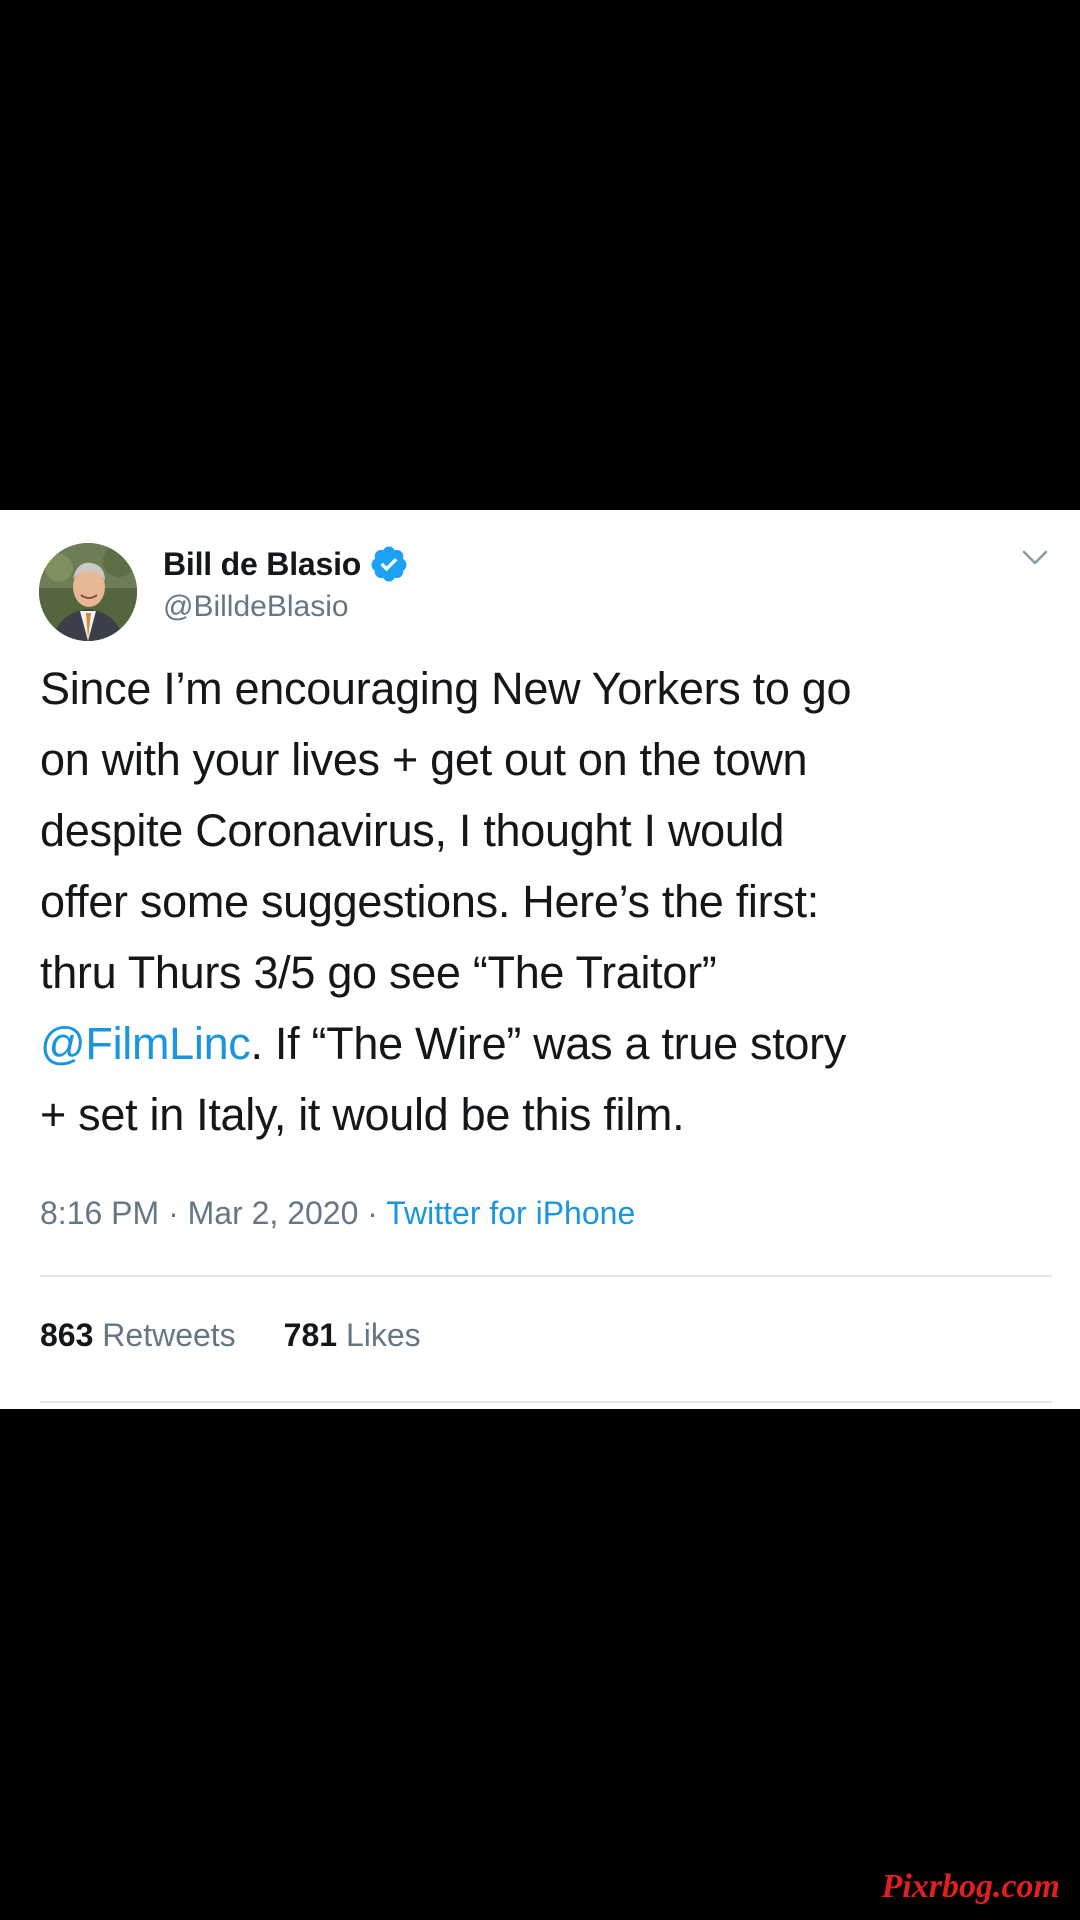  What do you see at coordinates (256, 607) in the screenshot?
I see `author-handle: @BilldeBlasio` at bounding box center [256, 607].